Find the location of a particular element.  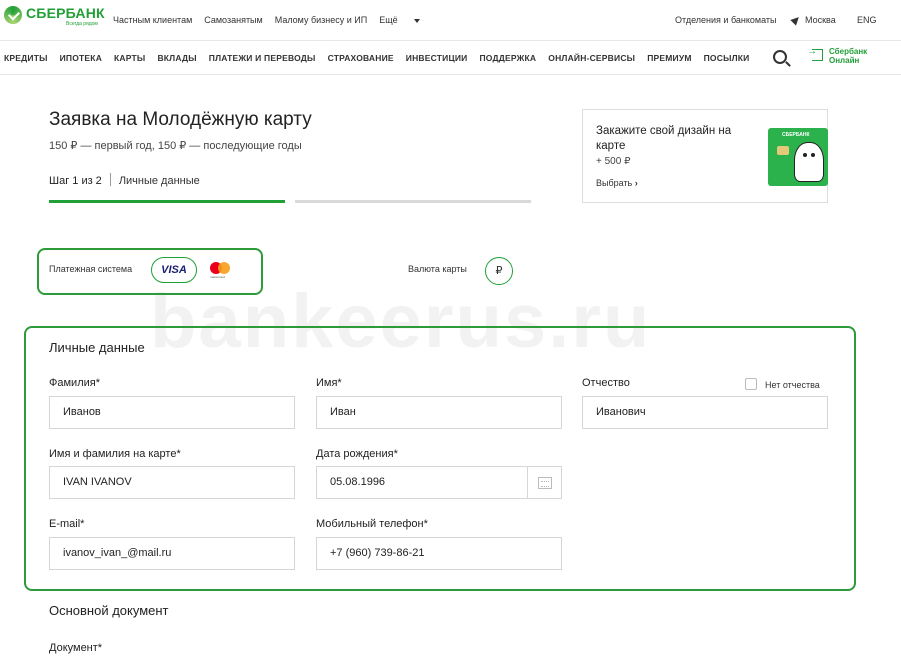

cat-illustration-icon is located at coordinates (809, 162).